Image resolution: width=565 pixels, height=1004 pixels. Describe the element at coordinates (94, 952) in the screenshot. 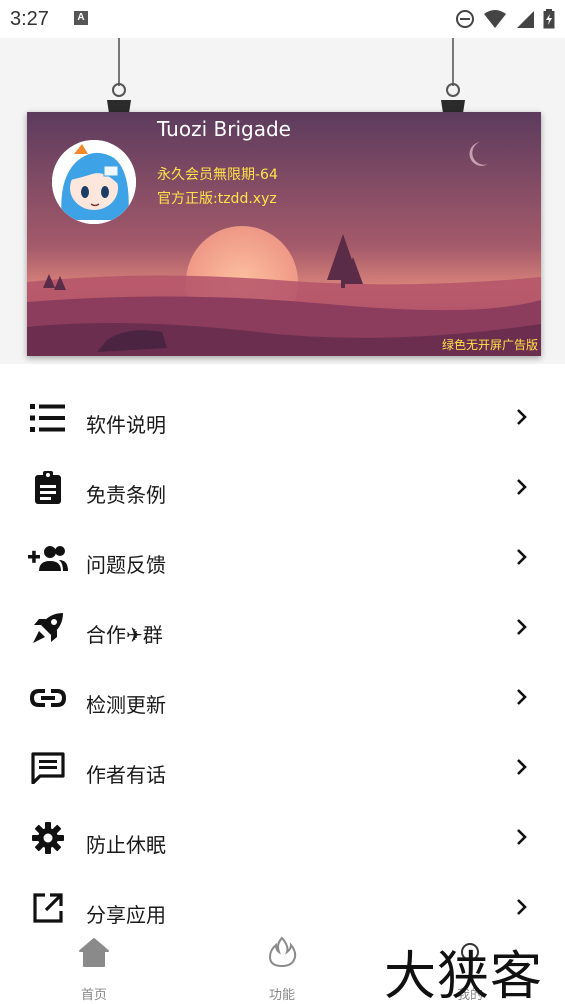

I see `home-icon` at that location.